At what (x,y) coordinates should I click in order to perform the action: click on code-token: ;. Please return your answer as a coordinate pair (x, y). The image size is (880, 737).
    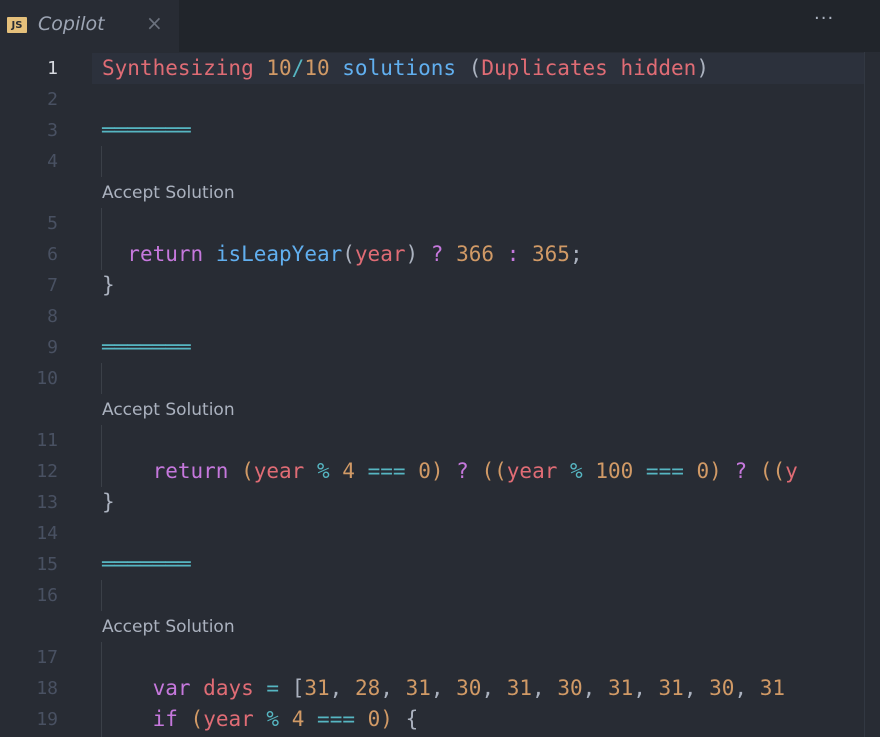
    Looking at the image, I should click on (576, 254).